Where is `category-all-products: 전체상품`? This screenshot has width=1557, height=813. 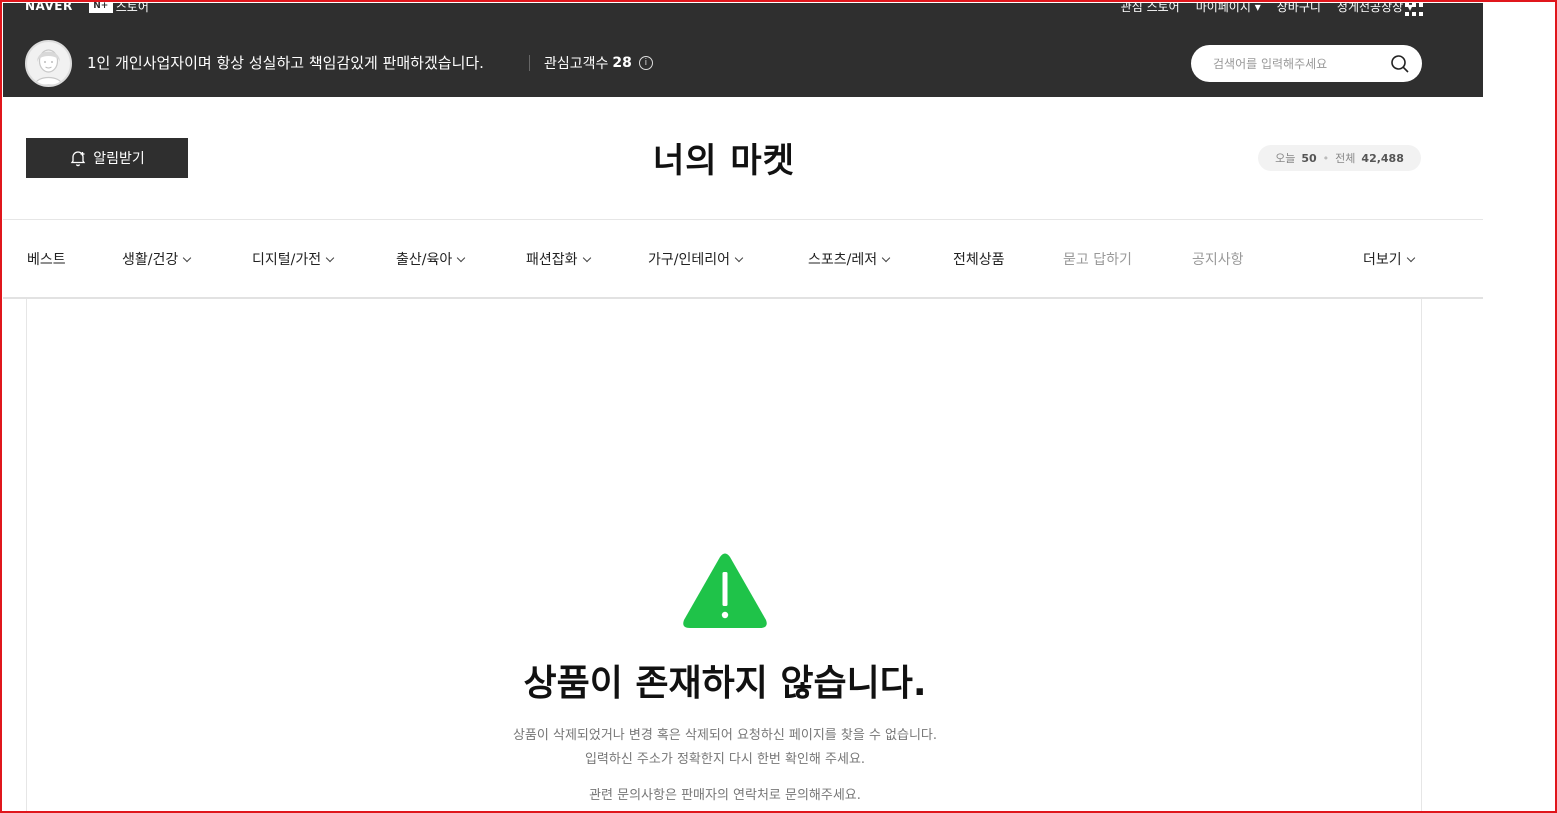 category-all-products: 전체상품 is located at coordinates (979, 259).